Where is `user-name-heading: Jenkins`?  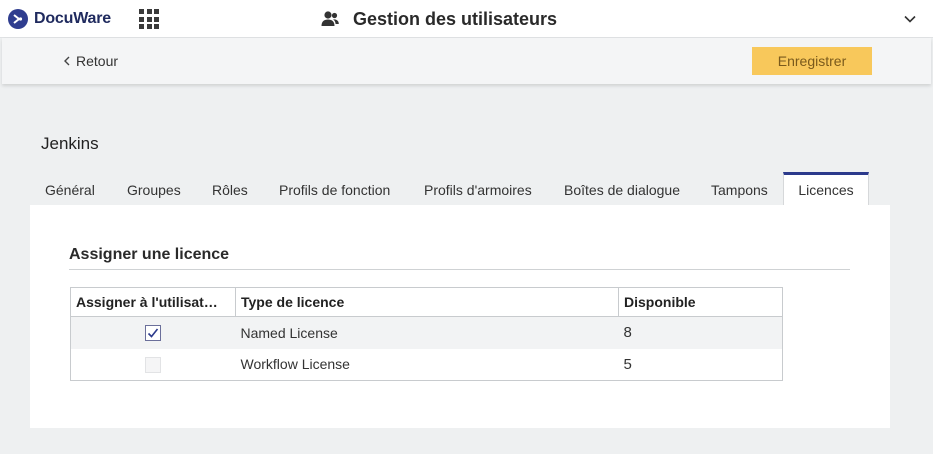 user-name-heading: Jenkins is located at coordinates (70, 143).